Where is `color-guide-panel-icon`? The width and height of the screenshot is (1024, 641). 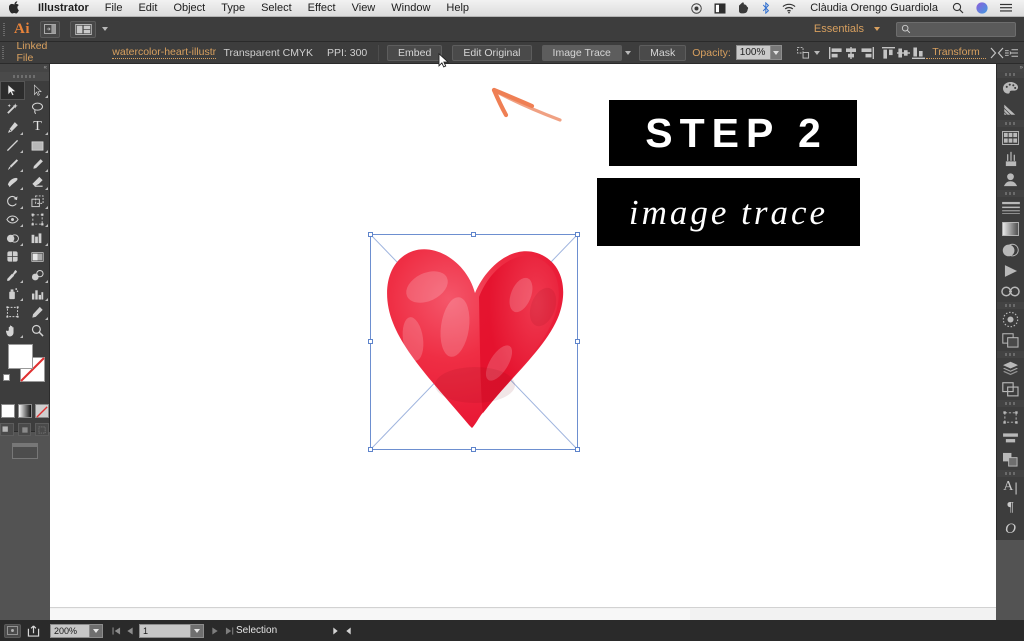
color-guide-panel-icon is located at coordinates (1010, 109).